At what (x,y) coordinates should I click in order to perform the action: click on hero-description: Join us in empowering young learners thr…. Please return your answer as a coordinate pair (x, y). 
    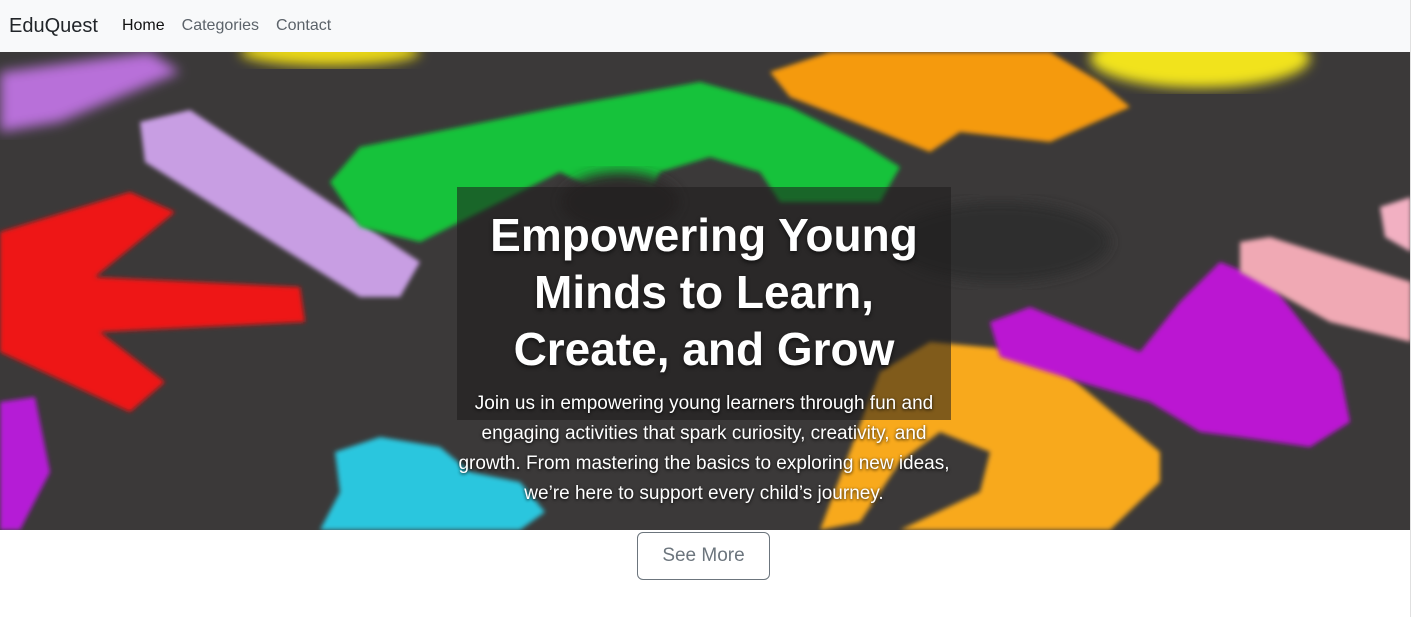
    Looking at the image, I should click on (704, 448).